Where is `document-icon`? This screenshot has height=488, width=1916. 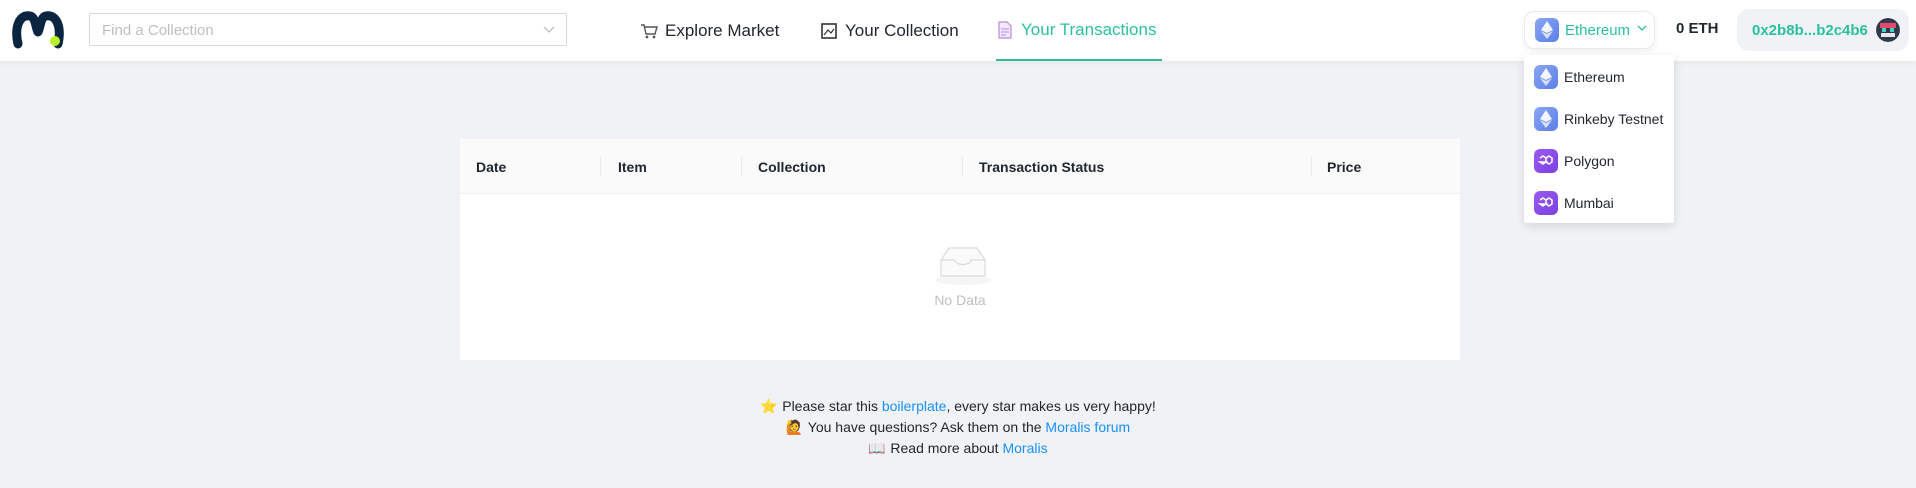 document-icon is located at coordinates (1005, 29).